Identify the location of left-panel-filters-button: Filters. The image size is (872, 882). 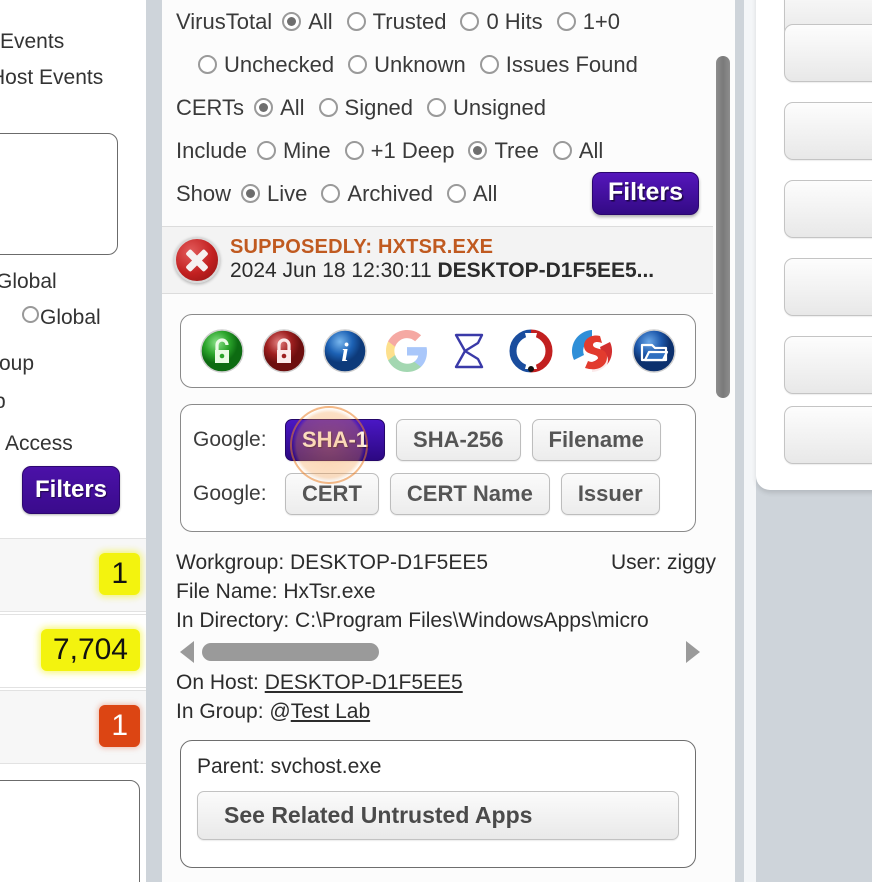
(71, 490).